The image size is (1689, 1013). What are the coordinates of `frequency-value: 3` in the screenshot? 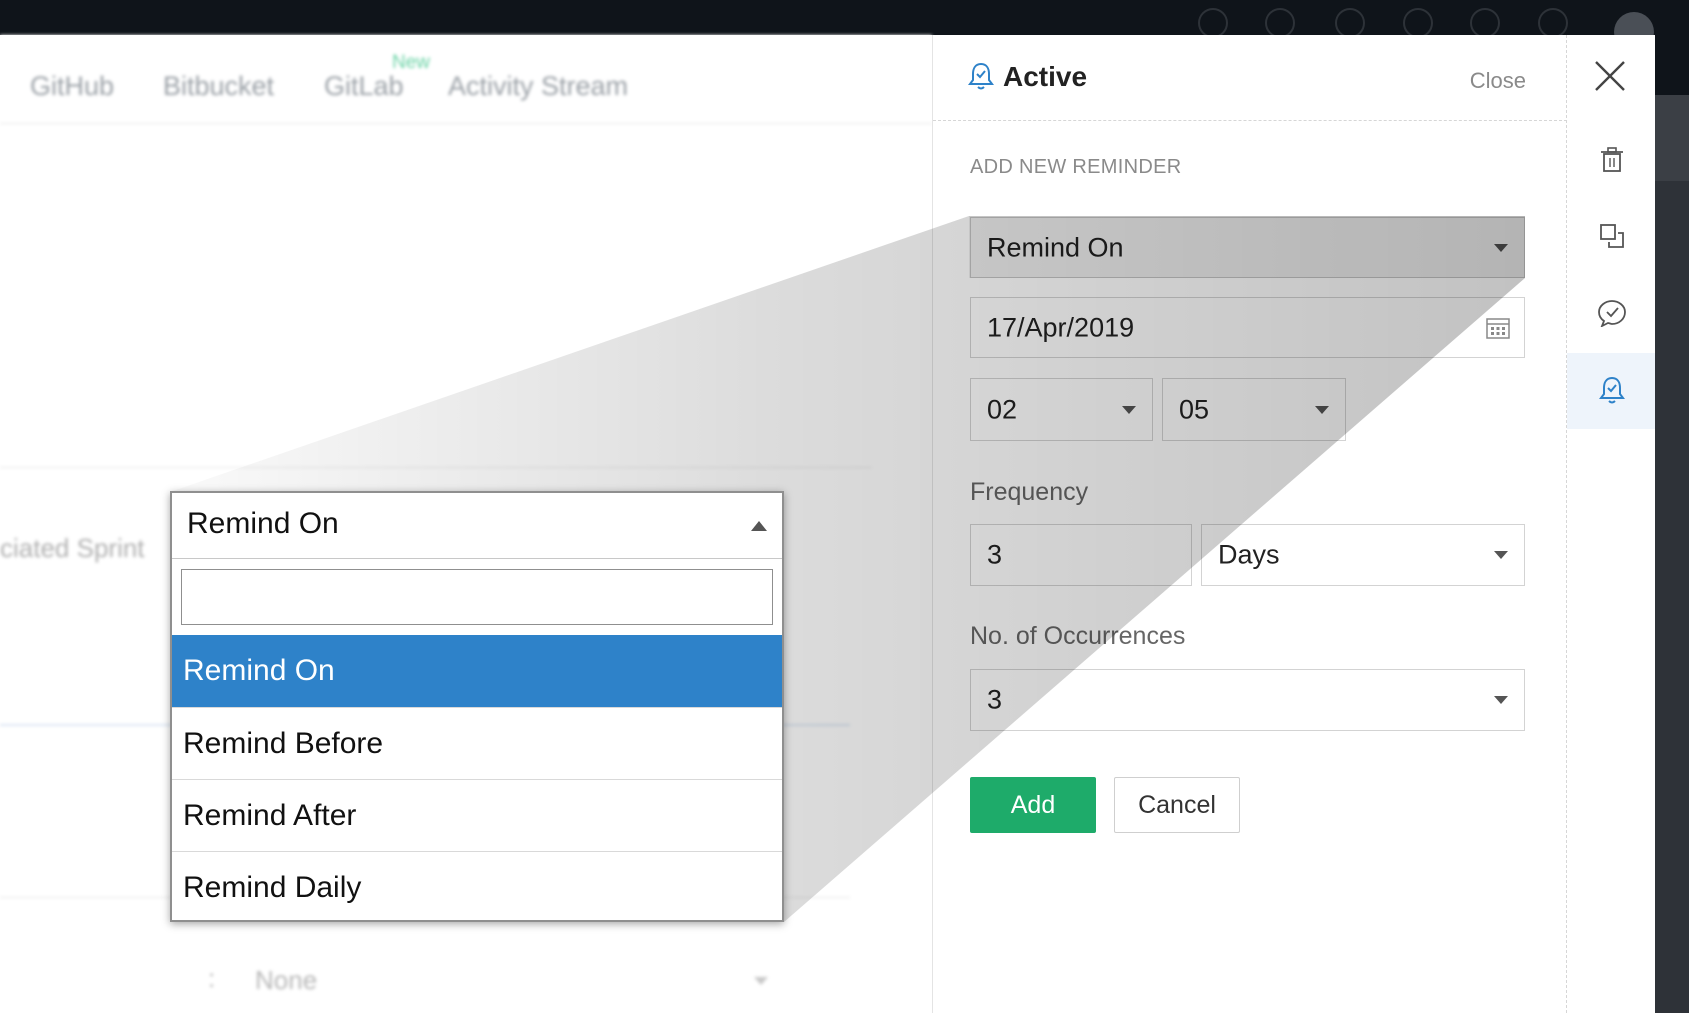 It's located at (995, 554).